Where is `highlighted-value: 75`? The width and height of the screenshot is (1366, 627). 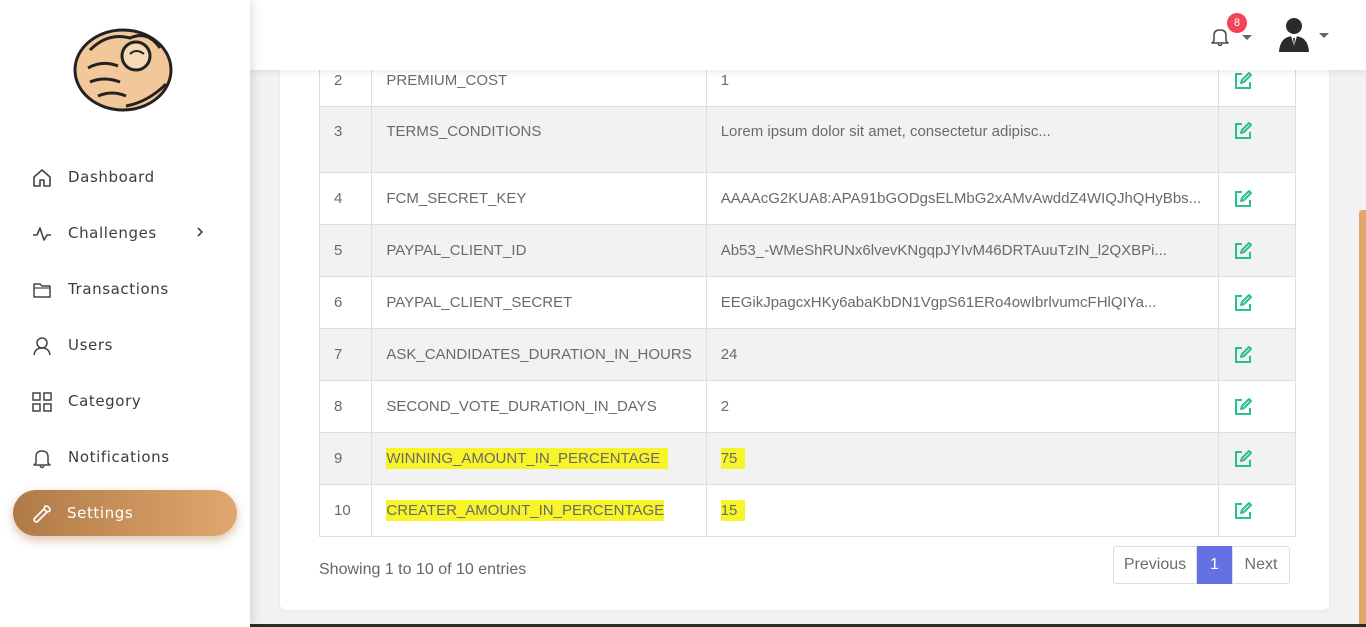
highlighted-value: 75 is located at coordinates (733, 458).